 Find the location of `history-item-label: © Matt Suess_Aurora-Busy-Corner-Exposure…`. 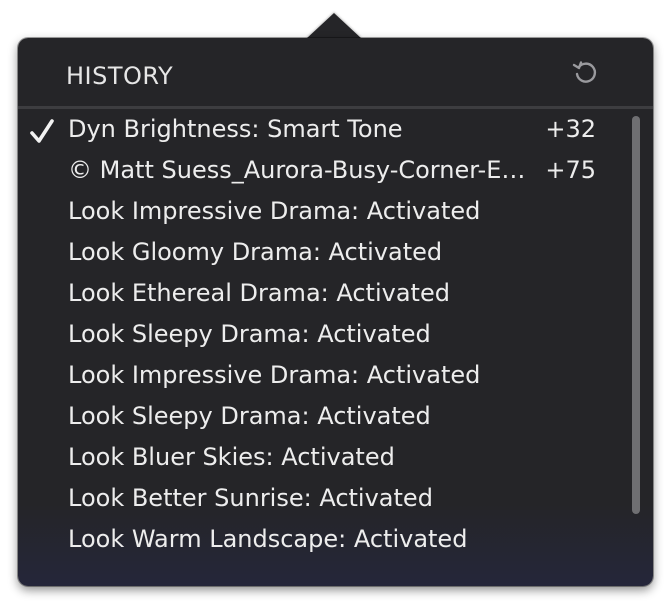

history-item-label: © Matt Suess_Aurora-Busy-Corner-Exposure… is located at coordinates (298, 170).